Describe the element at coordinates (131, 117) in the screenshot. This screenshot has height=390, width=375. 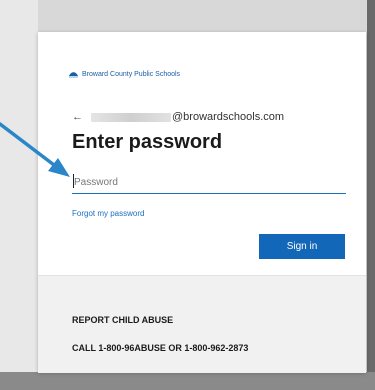
I see `email-redacted-part` at that location.